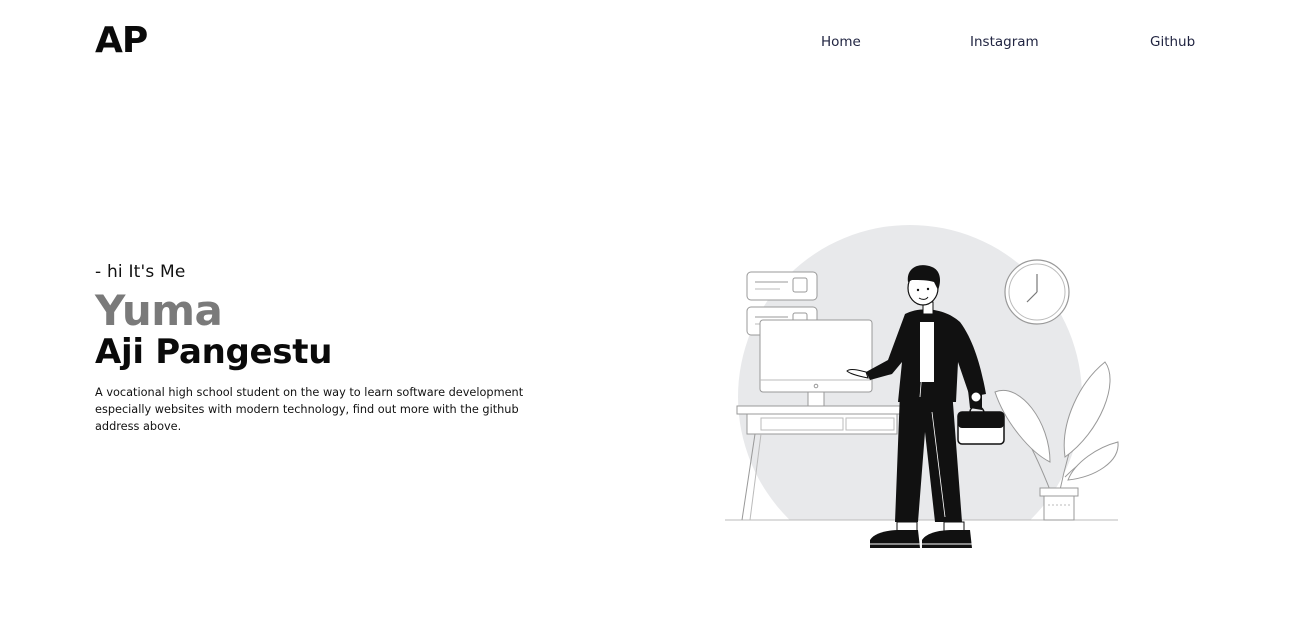  I want to click on briefcase-icon, so click(981, 425).